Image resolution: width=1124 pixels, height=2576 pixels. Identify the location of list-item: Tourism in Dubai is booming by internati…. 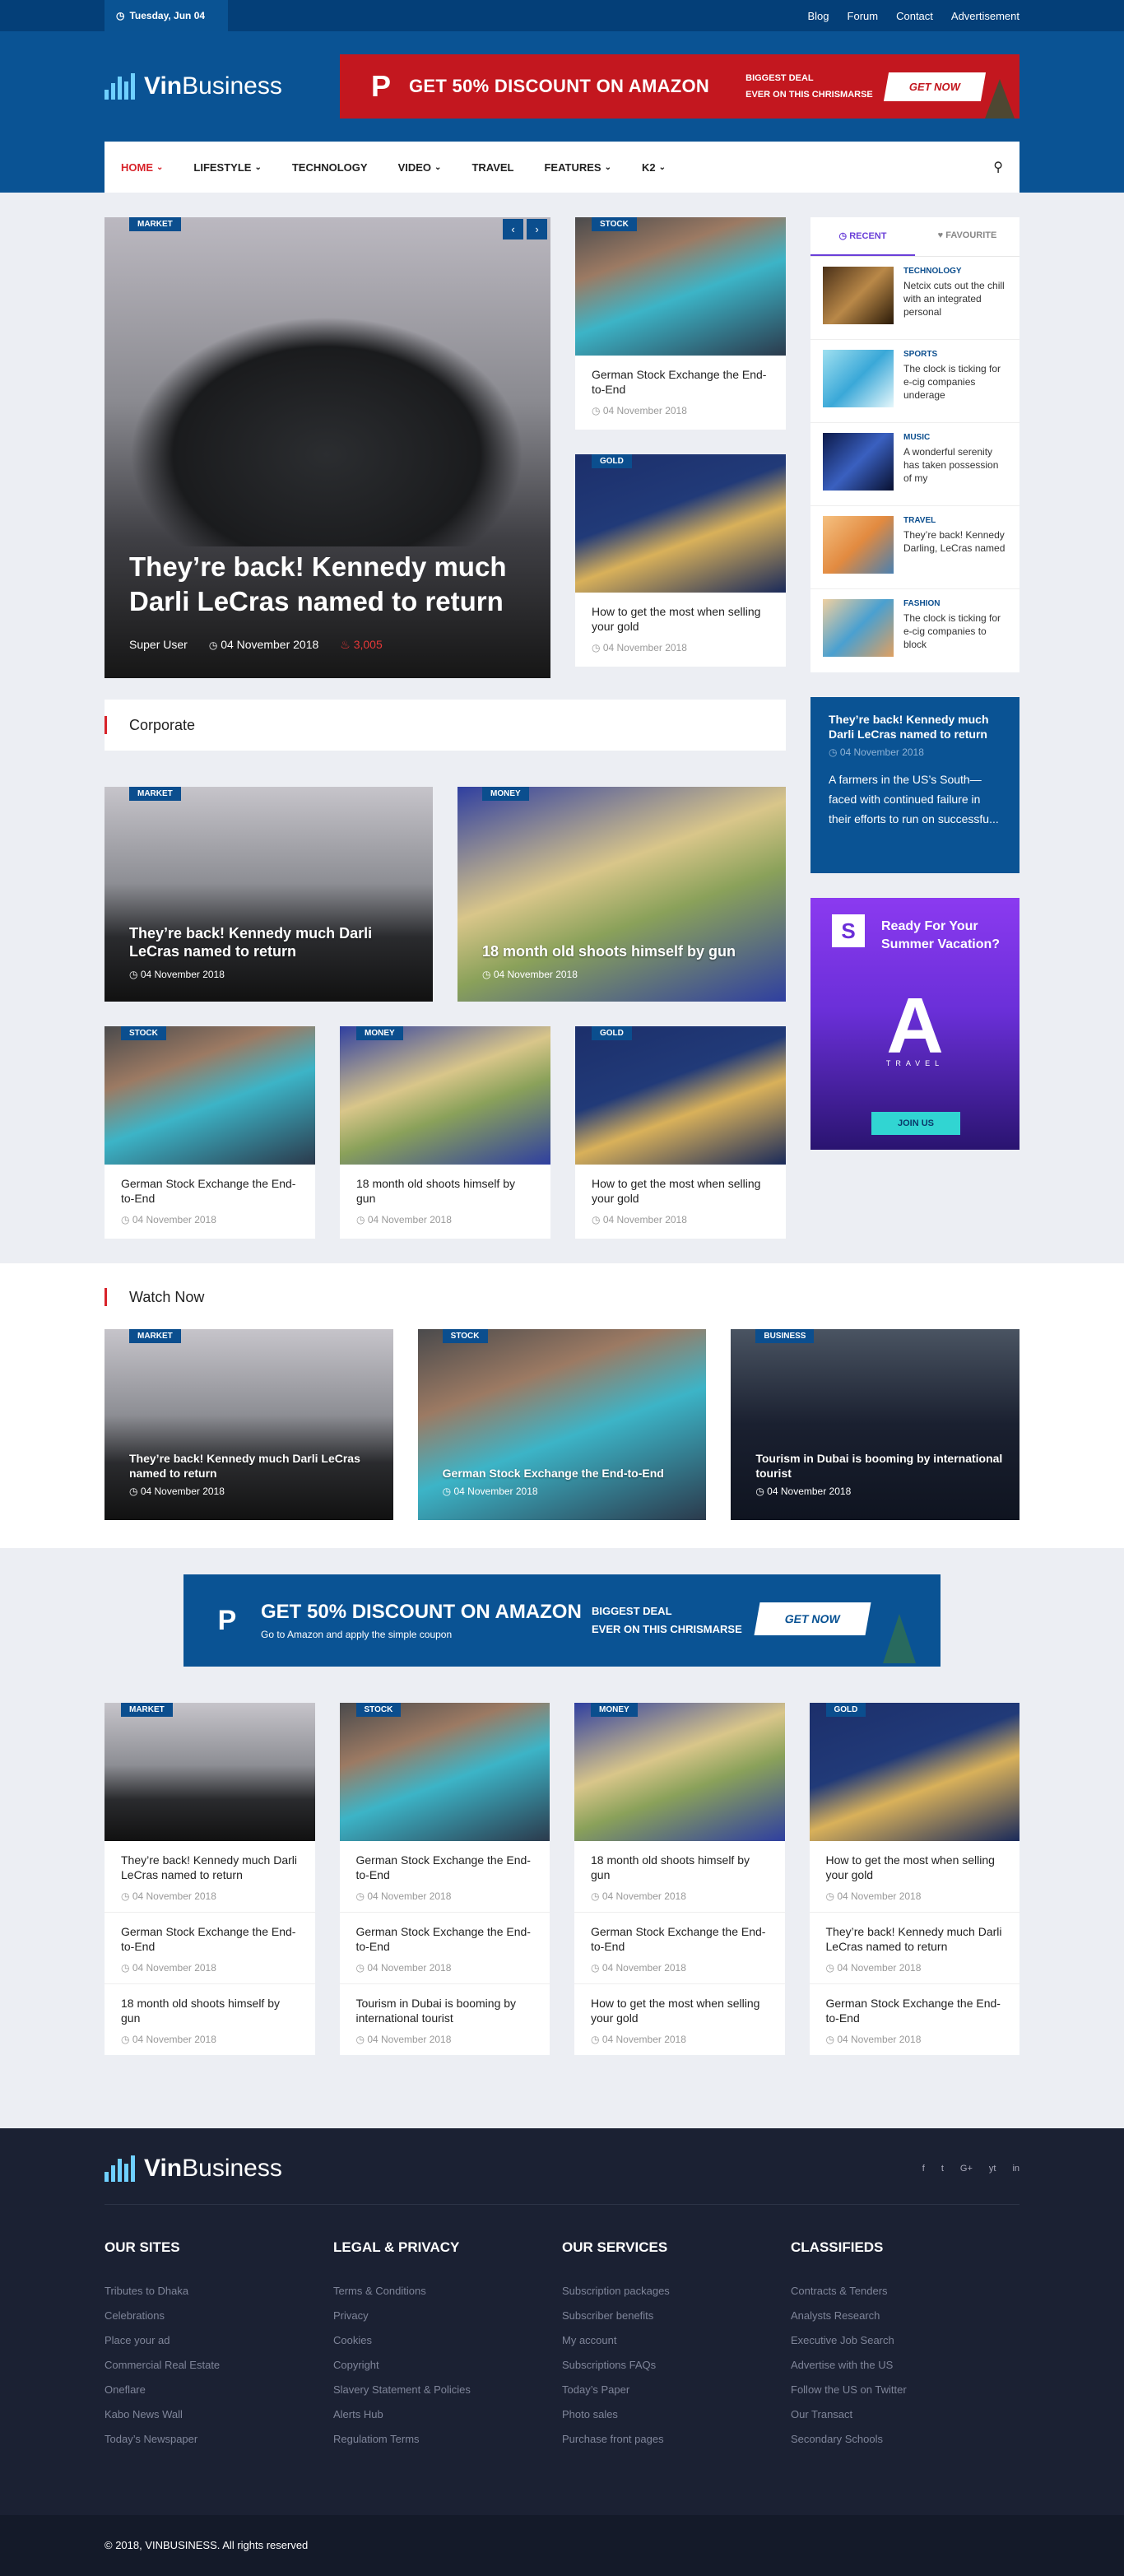
(445, 2019).